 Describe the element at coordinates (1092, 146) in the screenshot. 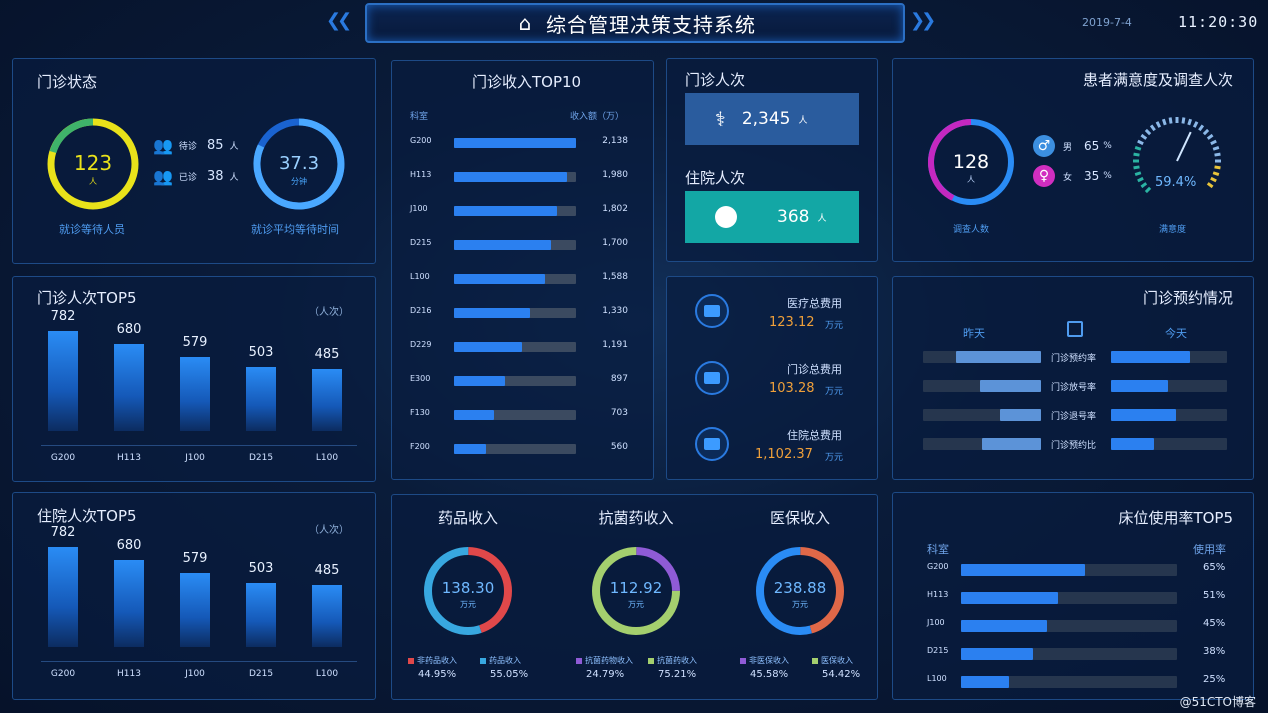

I see `male-value: 65` at that location.